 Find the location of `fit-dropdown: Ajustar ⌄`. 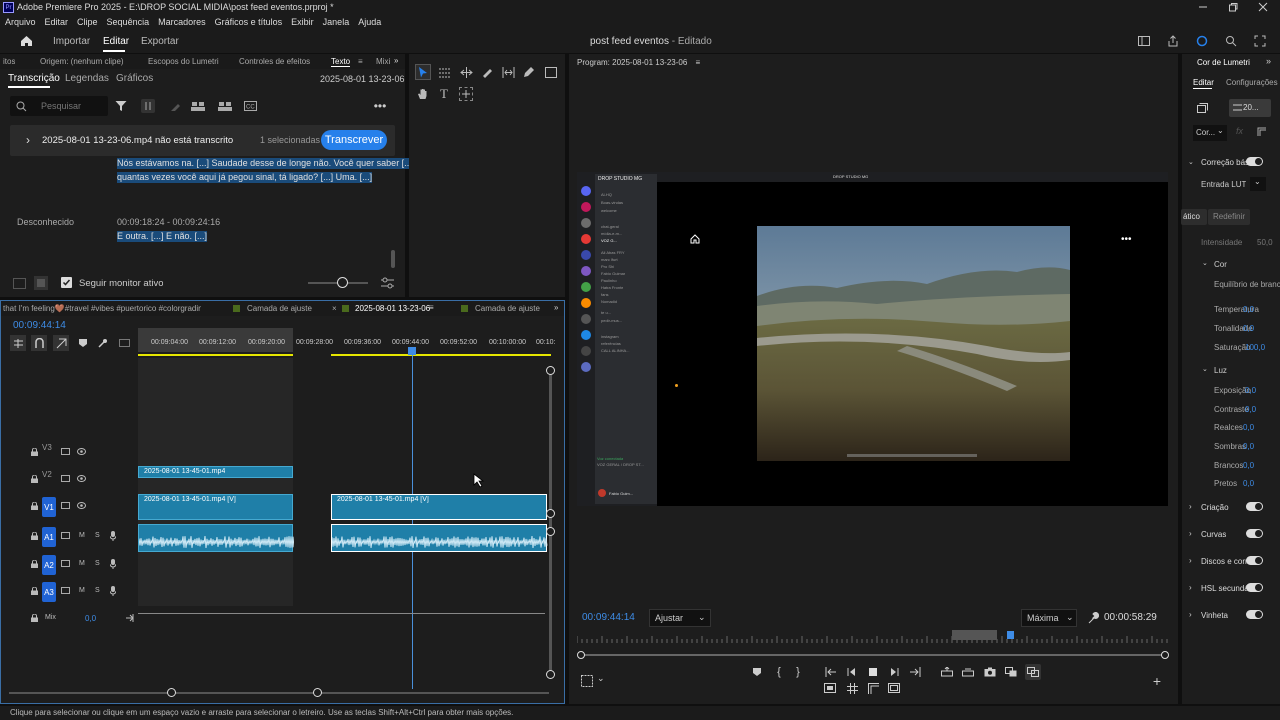

fit-dropdown: Ajustar ⌄ is located at coordinates (680, 618).